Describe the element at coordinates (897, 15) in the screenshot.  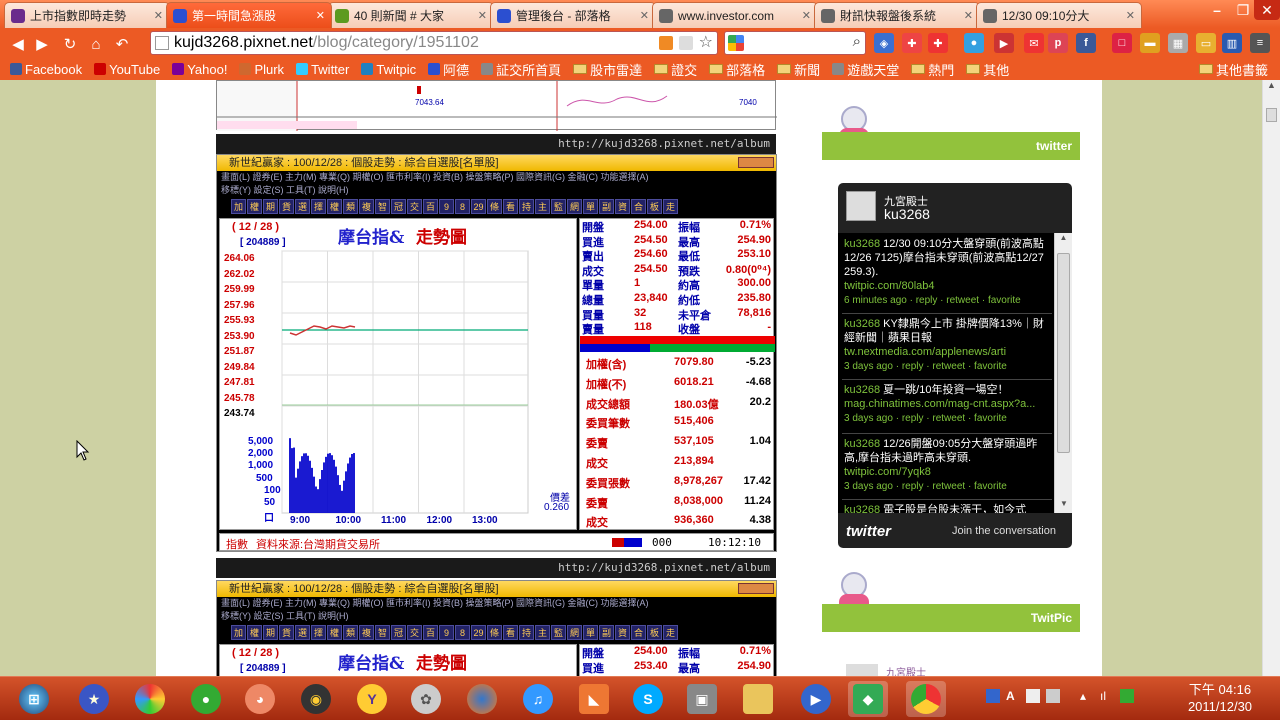
I see `tab-6: 財訊快報盤後系統 ✕` at that location.